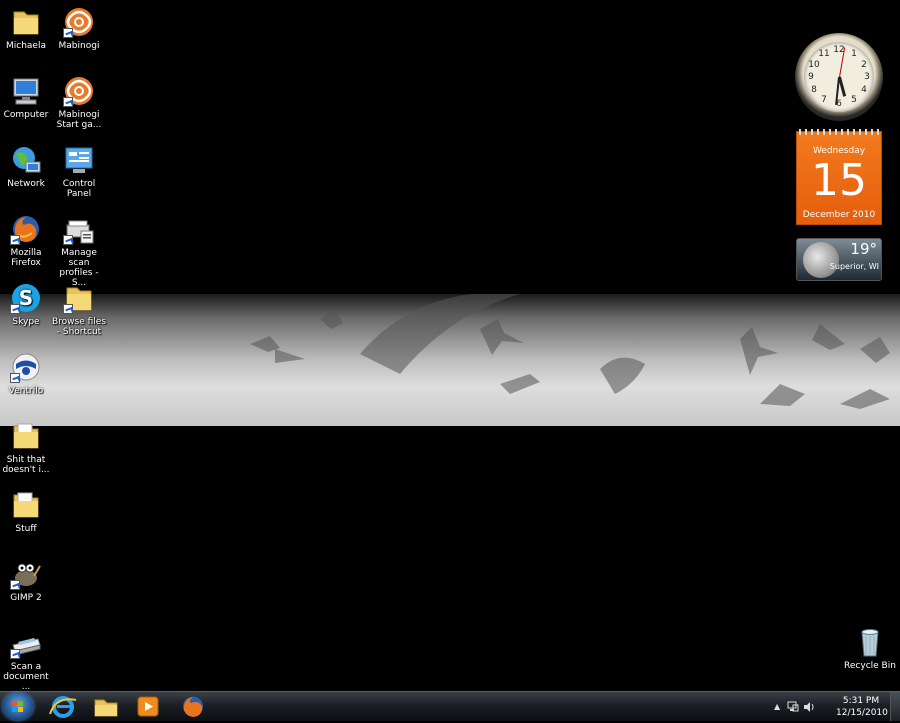 The height and width of the screenshot is (723, 900). I want to click on show-desktop-button, so click(895, 706).